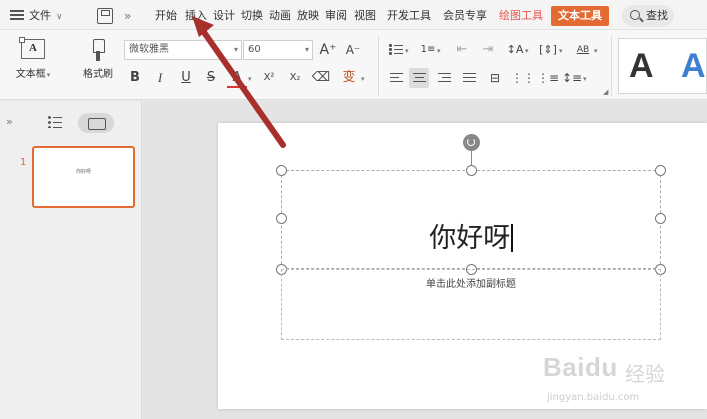 The image size is (707, 419). Describe the element at coordinates (211, 78) in the screenshot. I see `strikethrough-button: S` at that location.